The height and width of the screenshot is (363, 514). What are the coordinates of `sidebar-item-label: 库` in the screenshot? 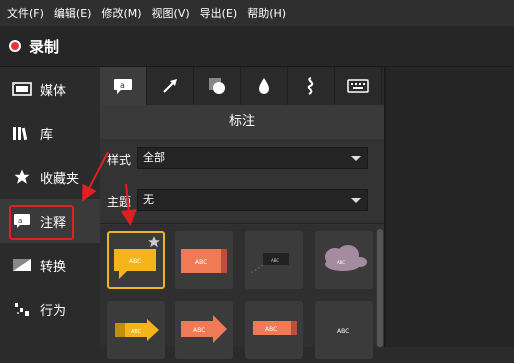 It's located at (47, 135).